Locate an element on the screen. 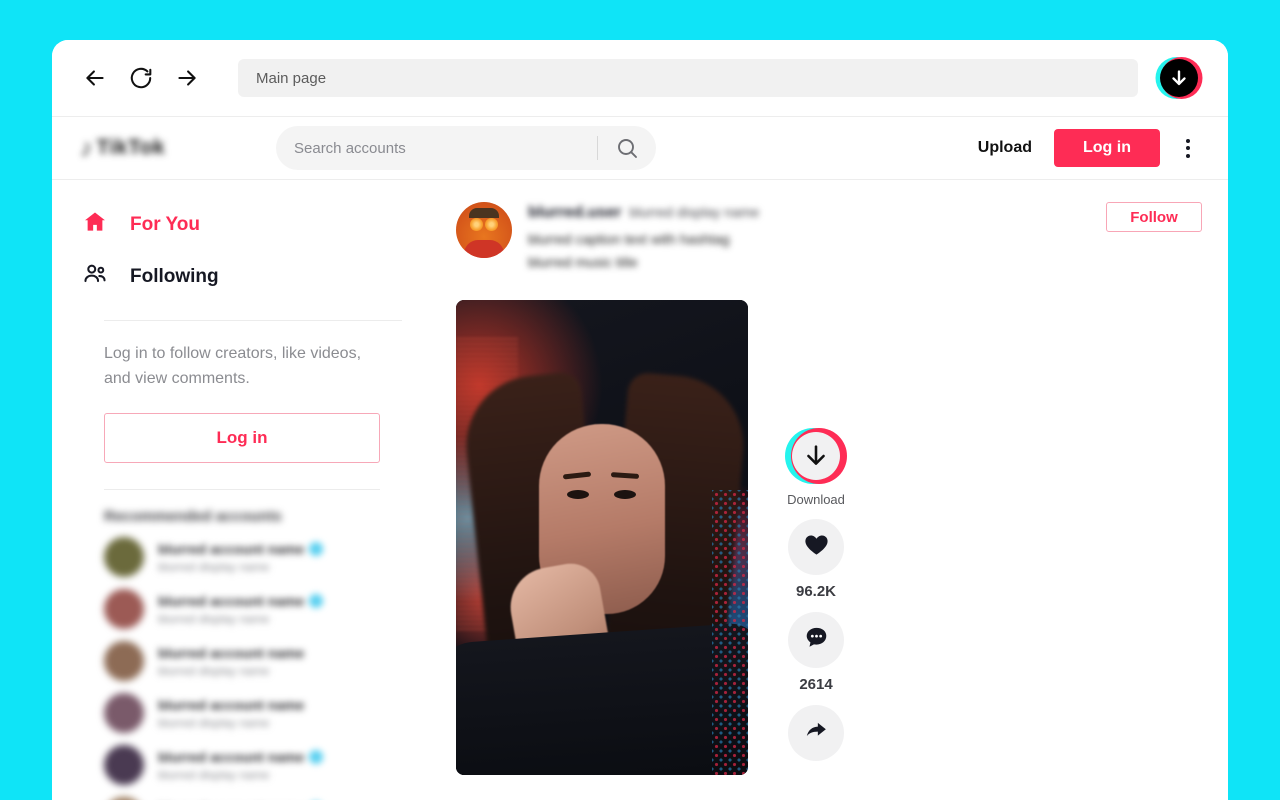 Image resolution: width=1280 pixels, height=800 pixels. avatar-body is located at coordinates (484, 249).